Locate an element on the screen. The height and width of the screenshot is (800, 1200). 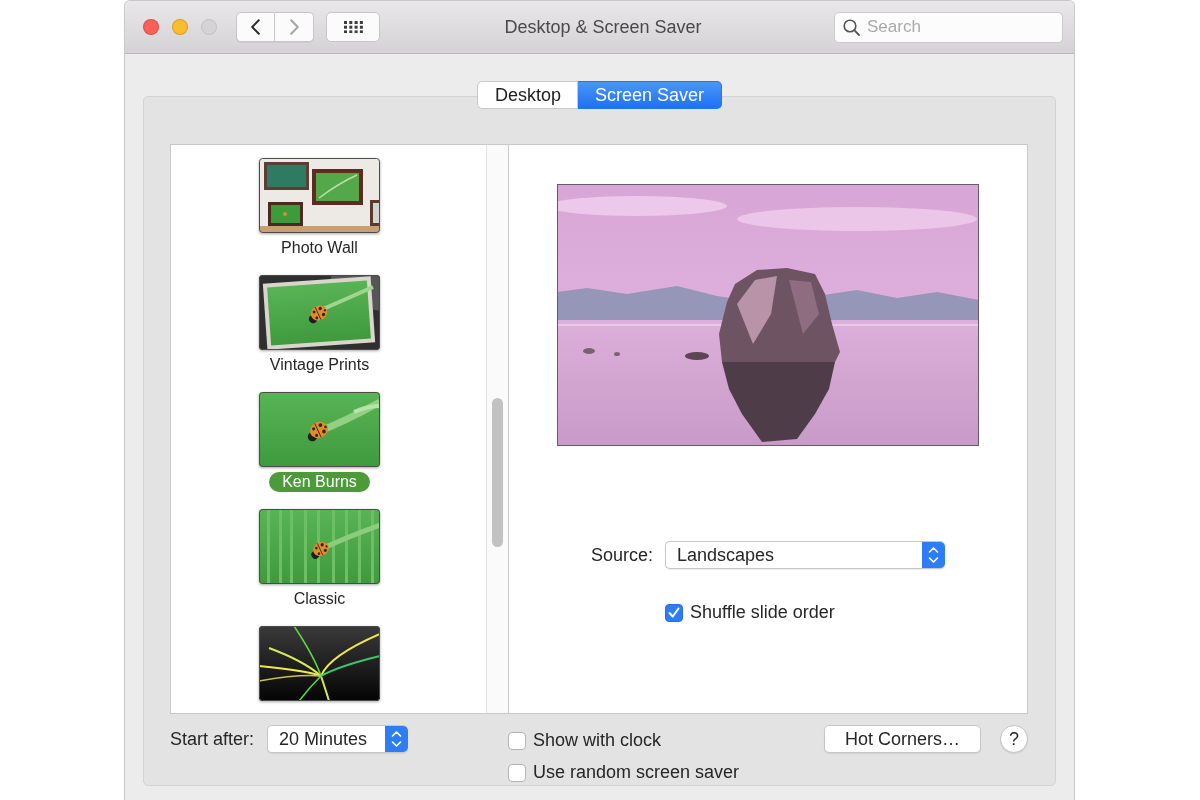
grid-icon is located at coordinates (353, 27).